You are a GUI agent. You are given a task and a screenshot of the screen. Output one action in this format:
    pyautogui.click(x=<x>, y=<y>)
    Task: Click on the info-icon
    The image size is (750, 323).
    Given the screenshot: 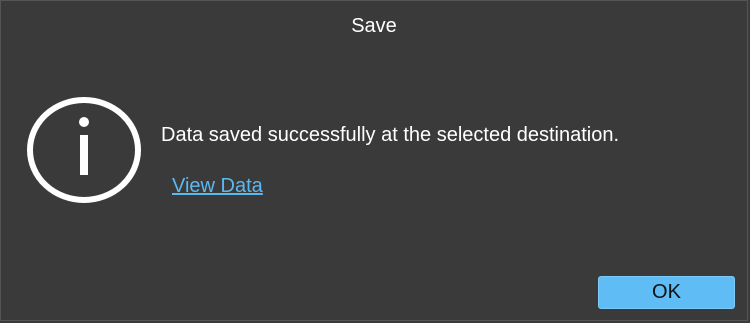 What is the action you would take?
    pyautogui.click(x=84, y=150)
    